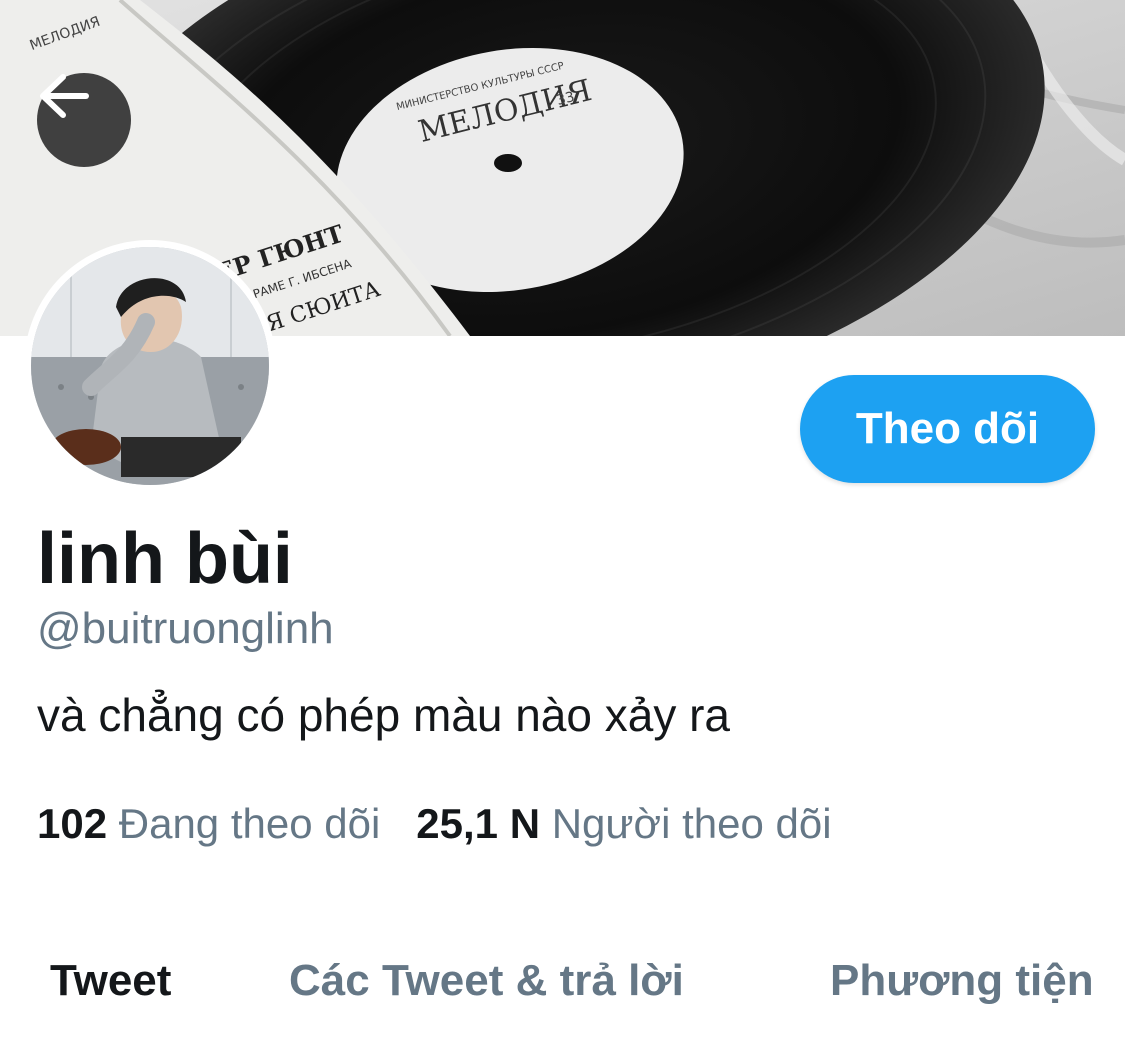 The image size is (1125, 1043). I want to click on following-stat: 102 Đang theo dõi, so click(208, 824).